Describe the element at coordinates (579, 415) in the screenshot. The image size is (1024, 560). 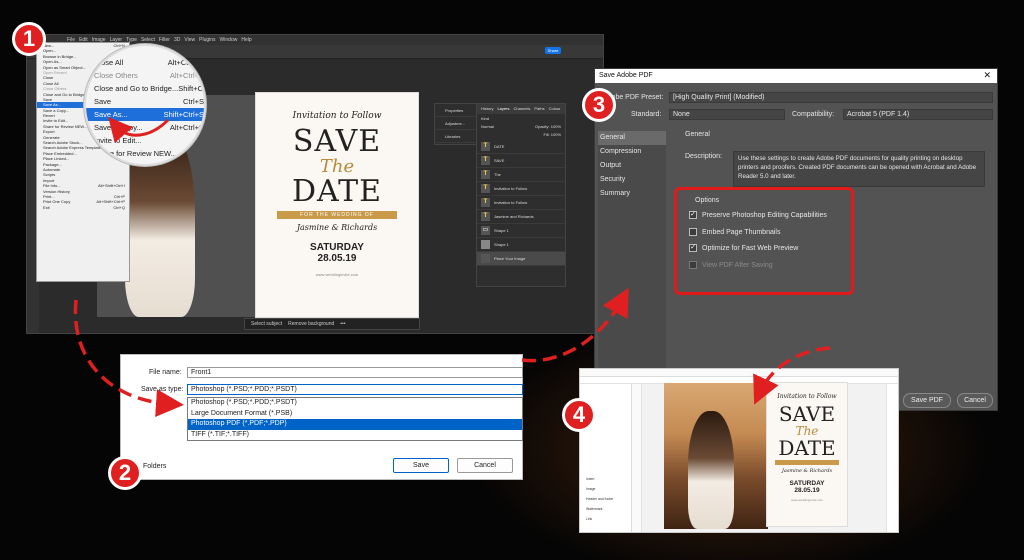
I see `step-badge-4: 4` at that location.